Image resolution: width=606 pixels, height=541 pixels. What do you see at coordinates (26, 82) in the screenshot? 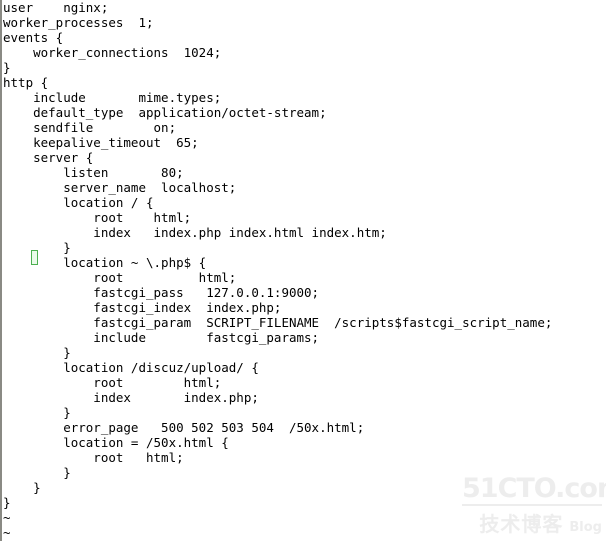
I see `code-line: http {` at bounding box center [26, 82].